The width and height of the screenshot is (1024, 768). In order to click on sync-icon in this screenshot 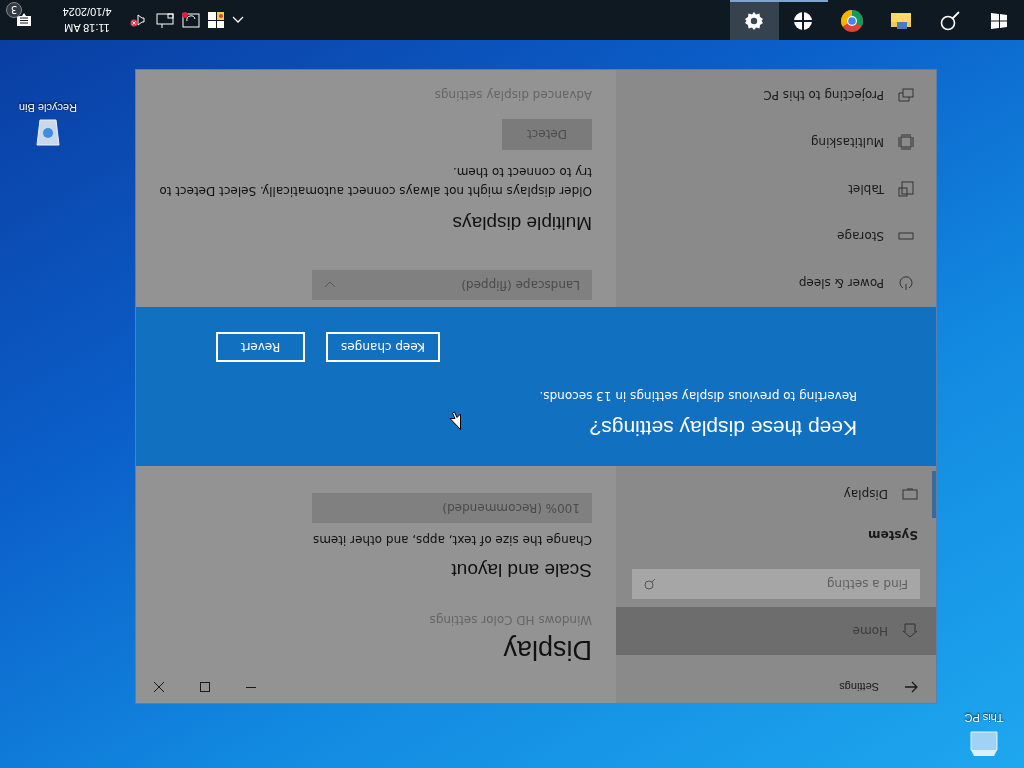, I will do `click(191, 20)`.